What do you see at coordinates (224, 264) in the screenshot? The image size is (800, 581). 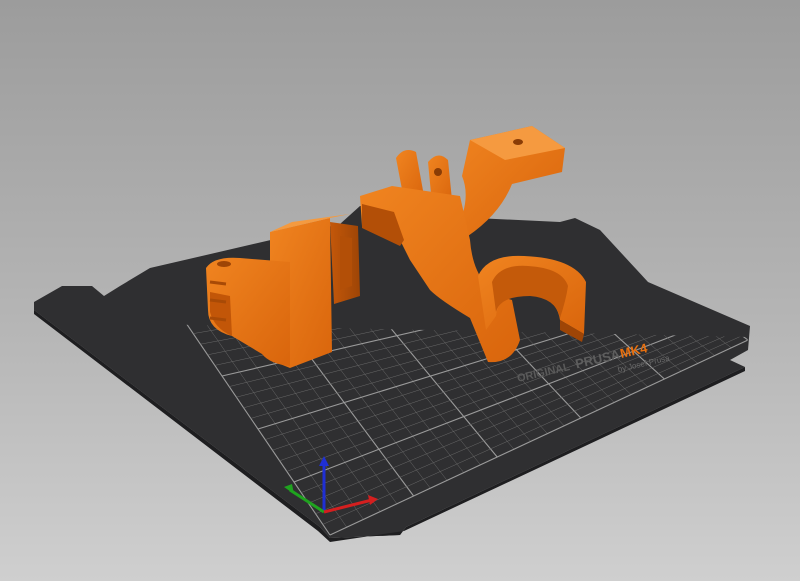 I see `clip-hole` at bounding box center [224, 264].